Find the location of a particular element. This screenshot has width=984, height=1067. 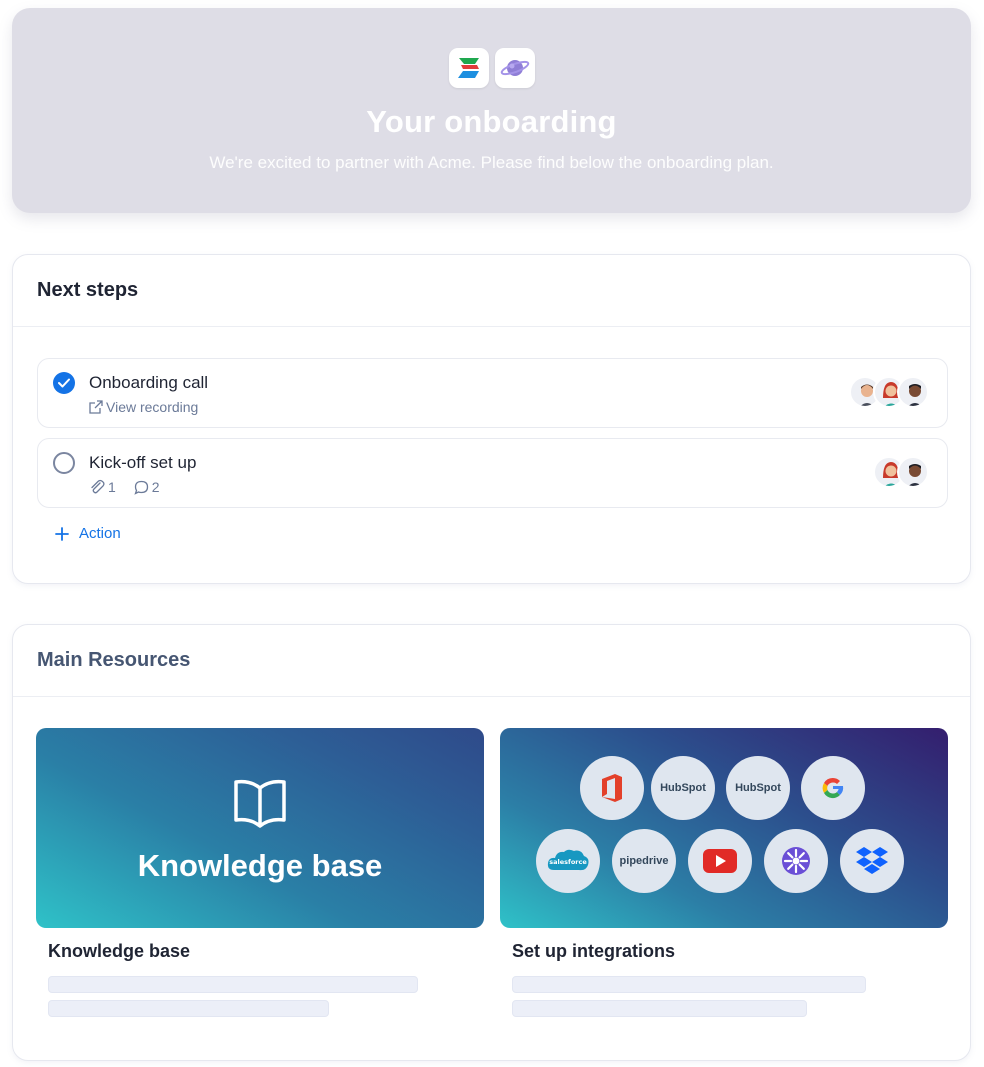

main-resources-heading: Main Resources is located at coordinates (491, 661).